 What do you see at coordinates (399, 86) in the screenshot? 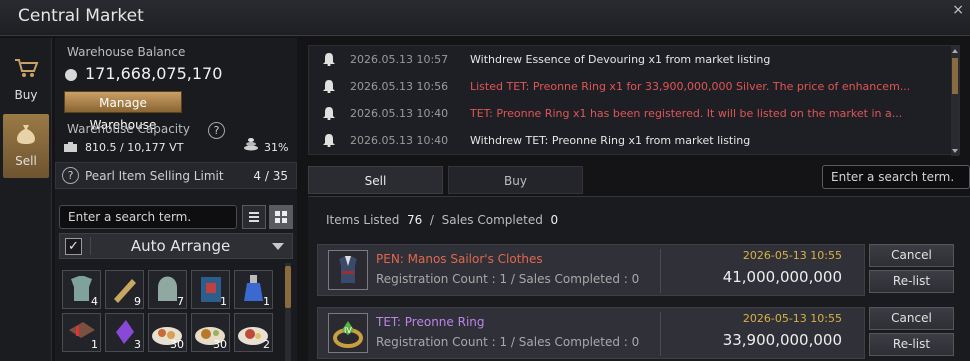
I see `log-time: 2026.05.13 10:56` at bounding box center [399, 86].